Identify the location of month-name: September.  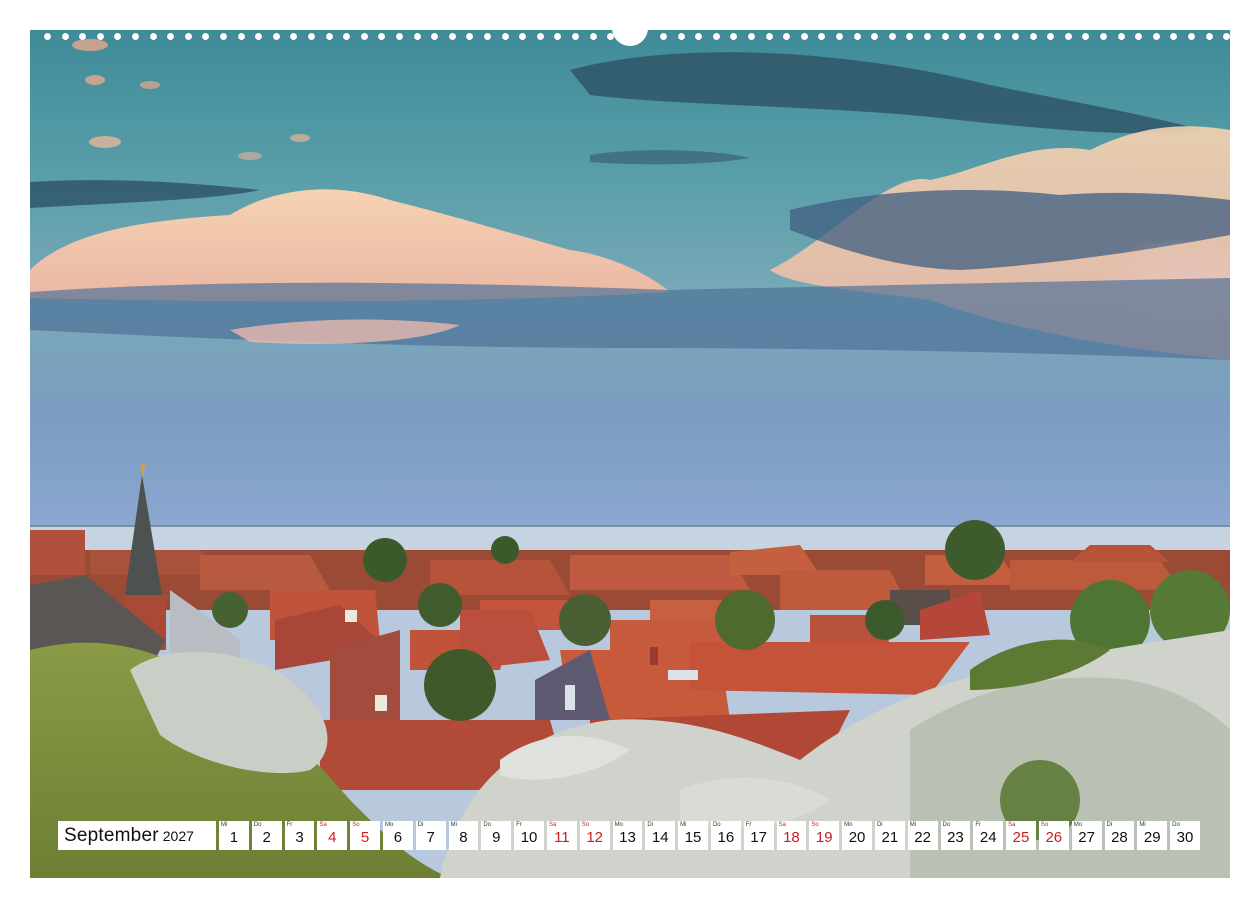
(111, 835).